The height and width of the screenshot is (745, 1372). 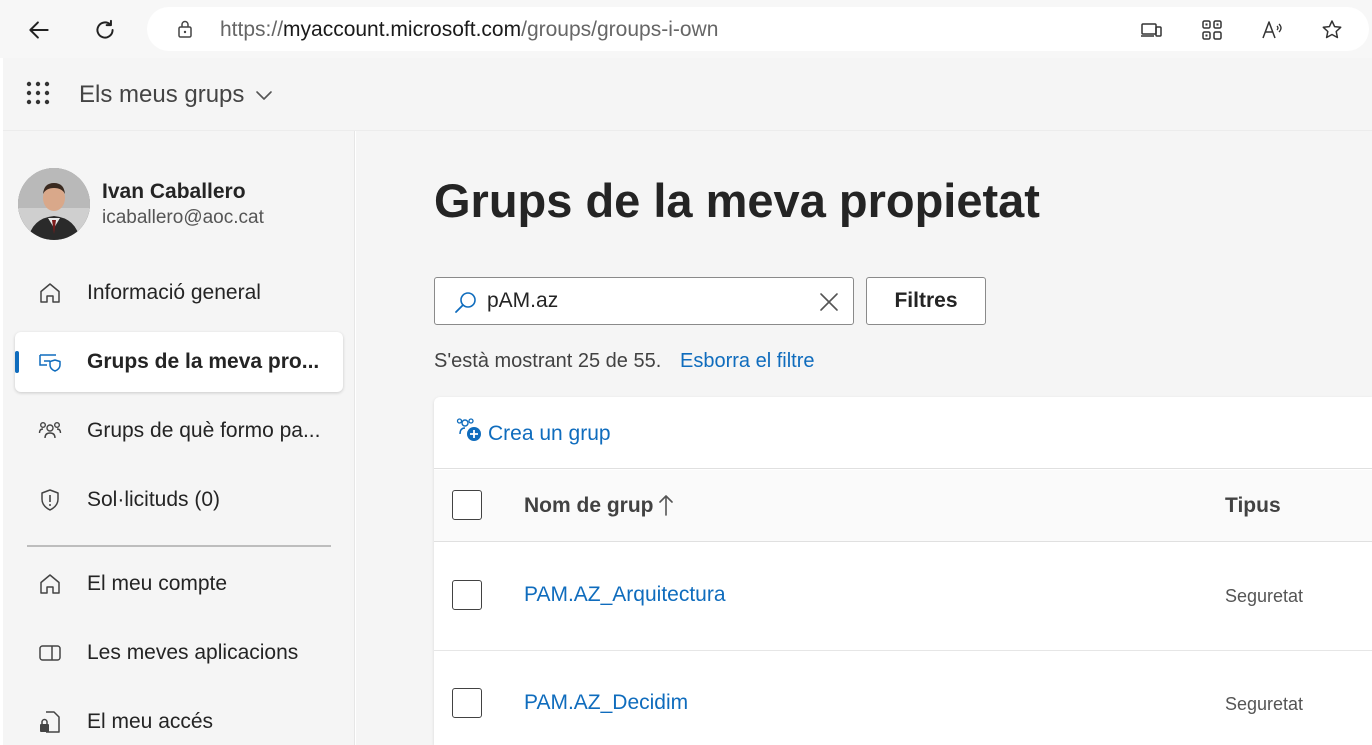 I want to click on sidebar-item-requests: Sol·licituds (0), so click(x=179, y=500).